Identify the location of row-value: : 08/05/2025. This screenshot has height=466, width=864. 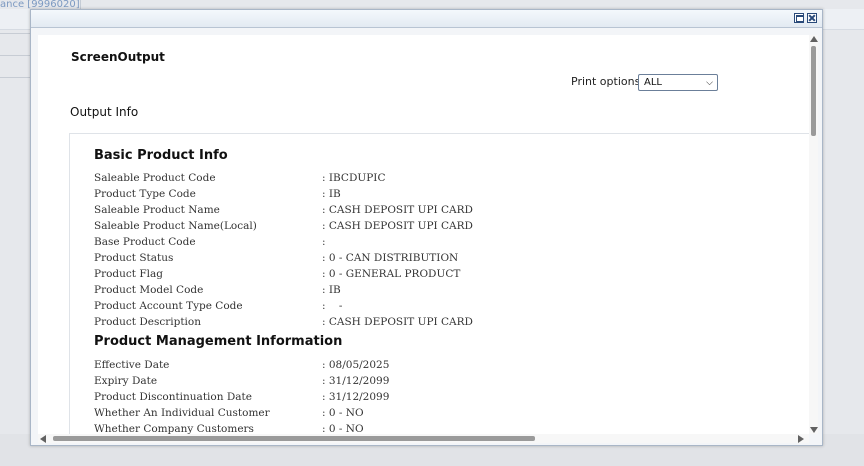
(356, 365).